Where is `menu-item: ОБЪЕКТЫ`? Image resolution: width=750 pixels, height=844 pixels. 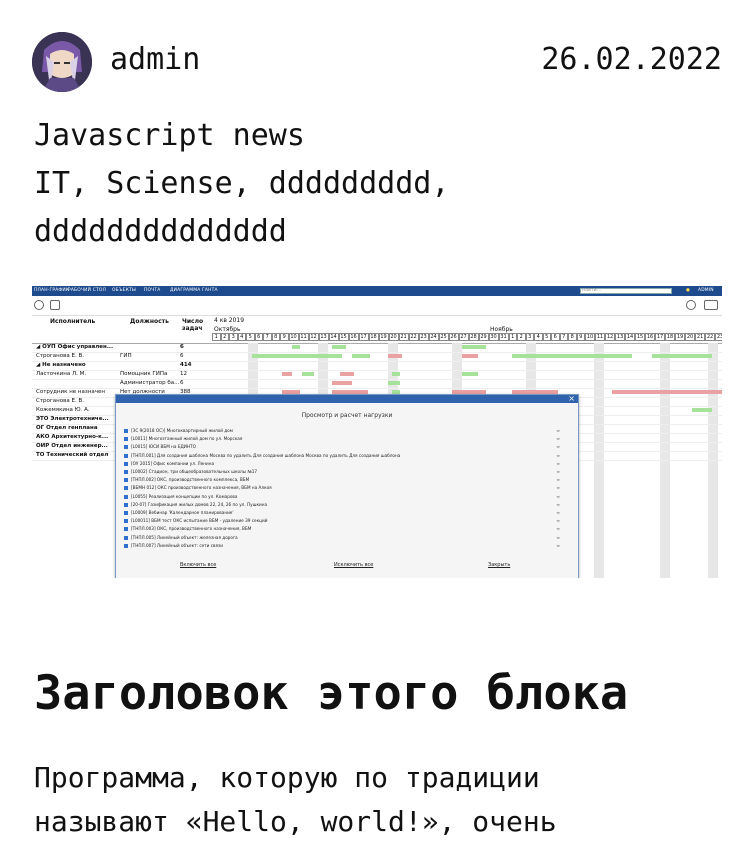
menu-item: ОБЪЕКТЫ is located at coordinates (124, 290).